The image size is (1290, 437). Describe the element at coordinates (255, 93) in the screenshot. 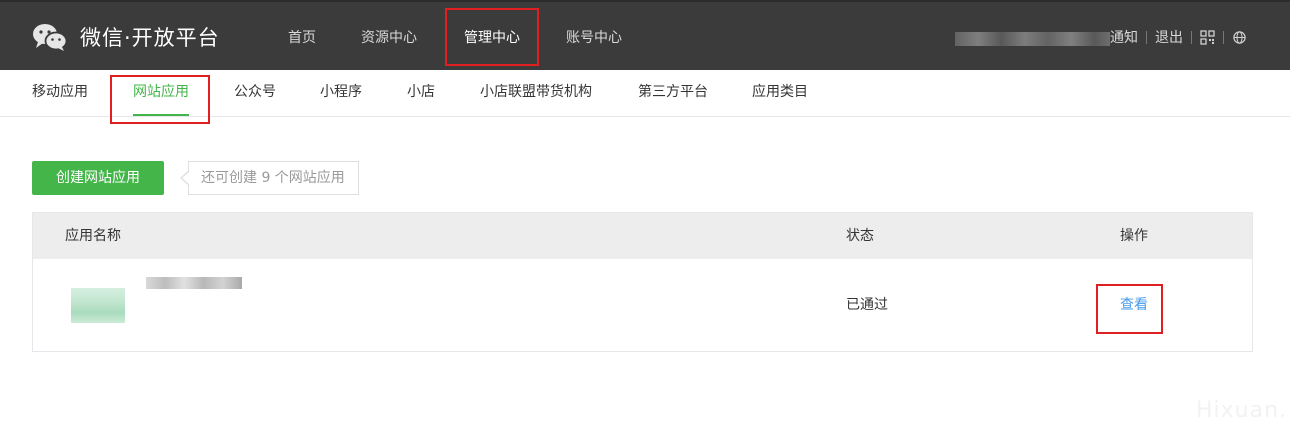

I see `tab-official-account: 公众号` at that location.